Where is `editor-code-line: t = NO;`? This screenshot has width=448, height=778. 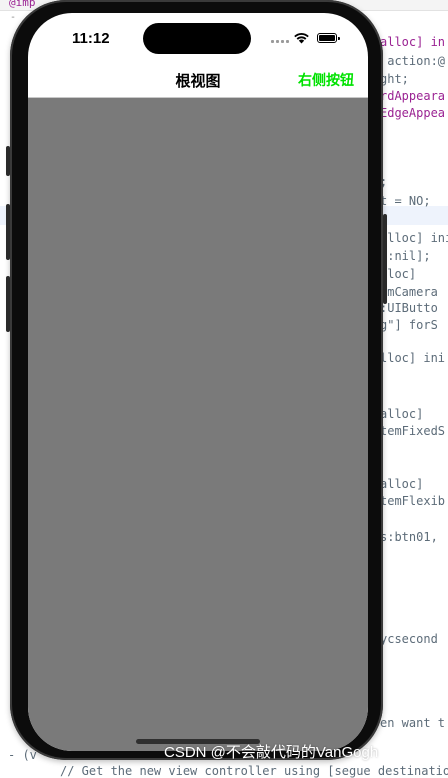 editor-code-line: t = NO; is located at coordinates (405, 201).